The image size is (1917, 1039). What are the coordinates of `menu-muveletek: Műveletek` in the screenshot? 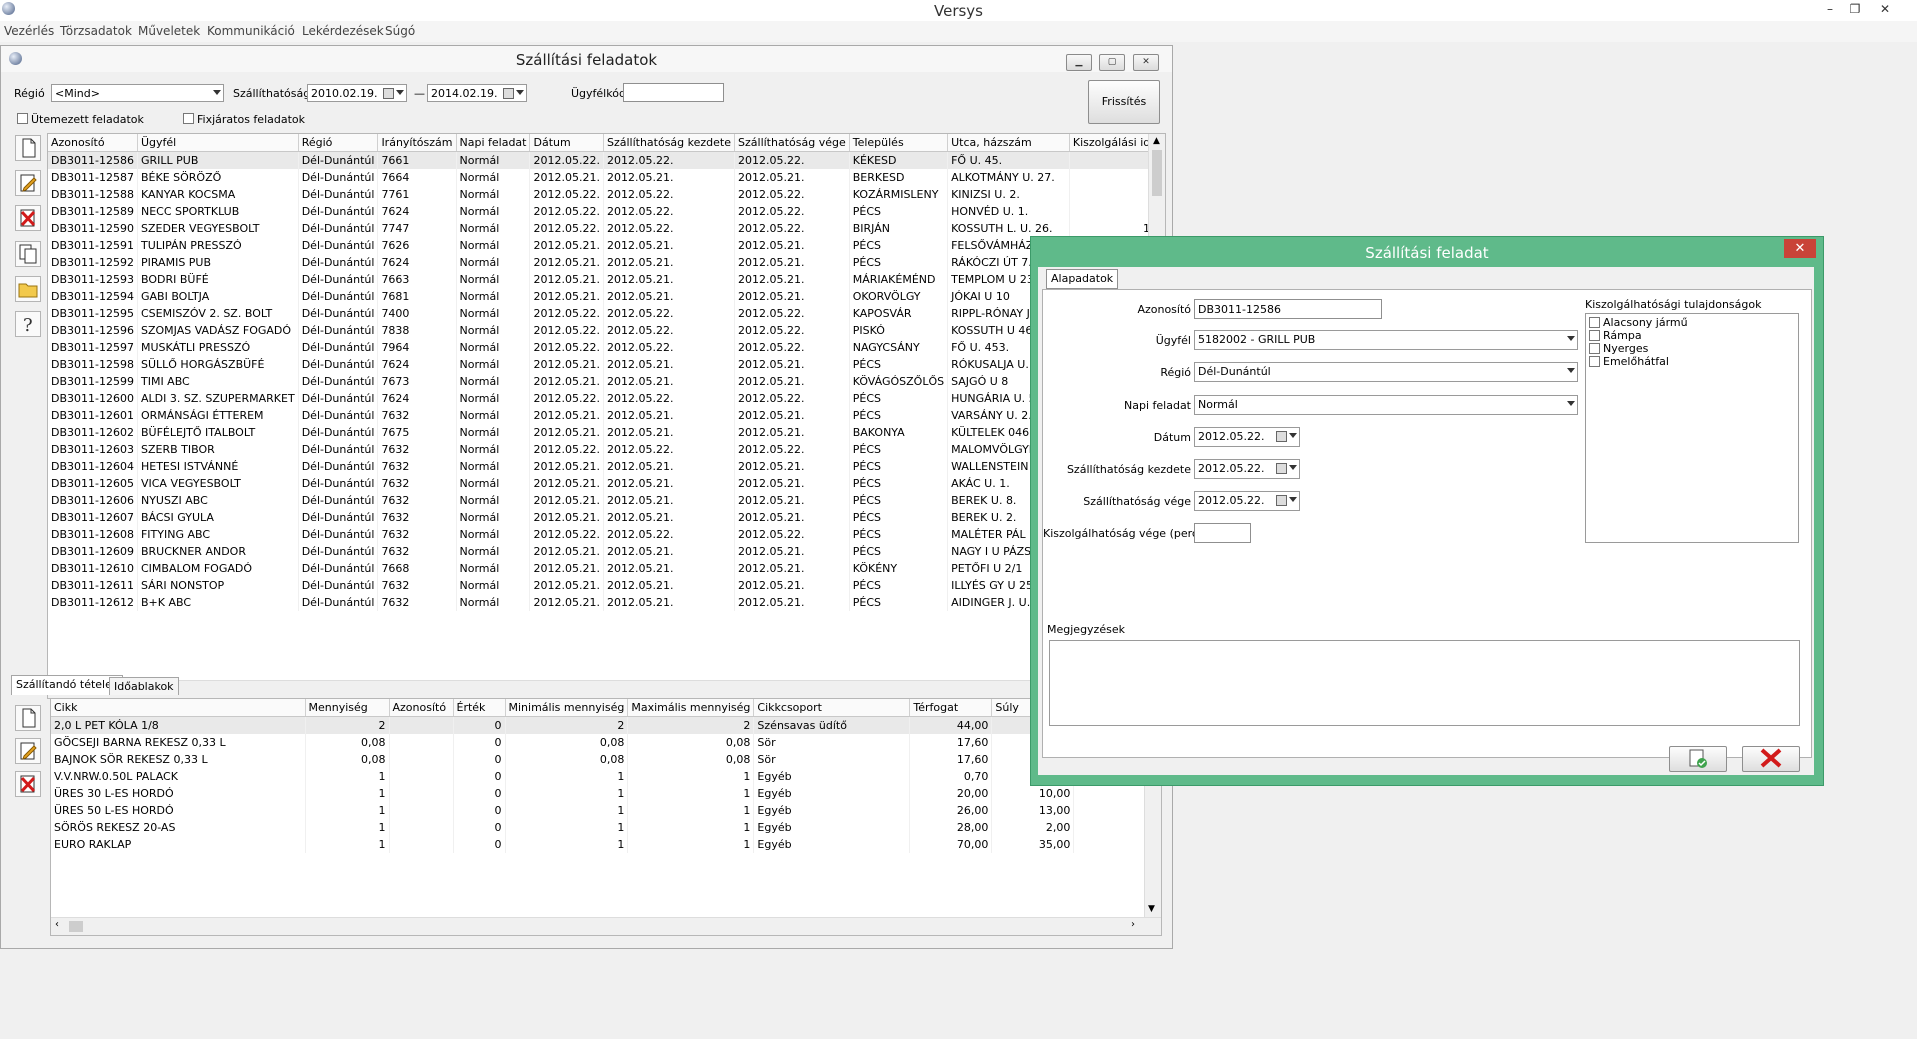 It's located at (169, 31).